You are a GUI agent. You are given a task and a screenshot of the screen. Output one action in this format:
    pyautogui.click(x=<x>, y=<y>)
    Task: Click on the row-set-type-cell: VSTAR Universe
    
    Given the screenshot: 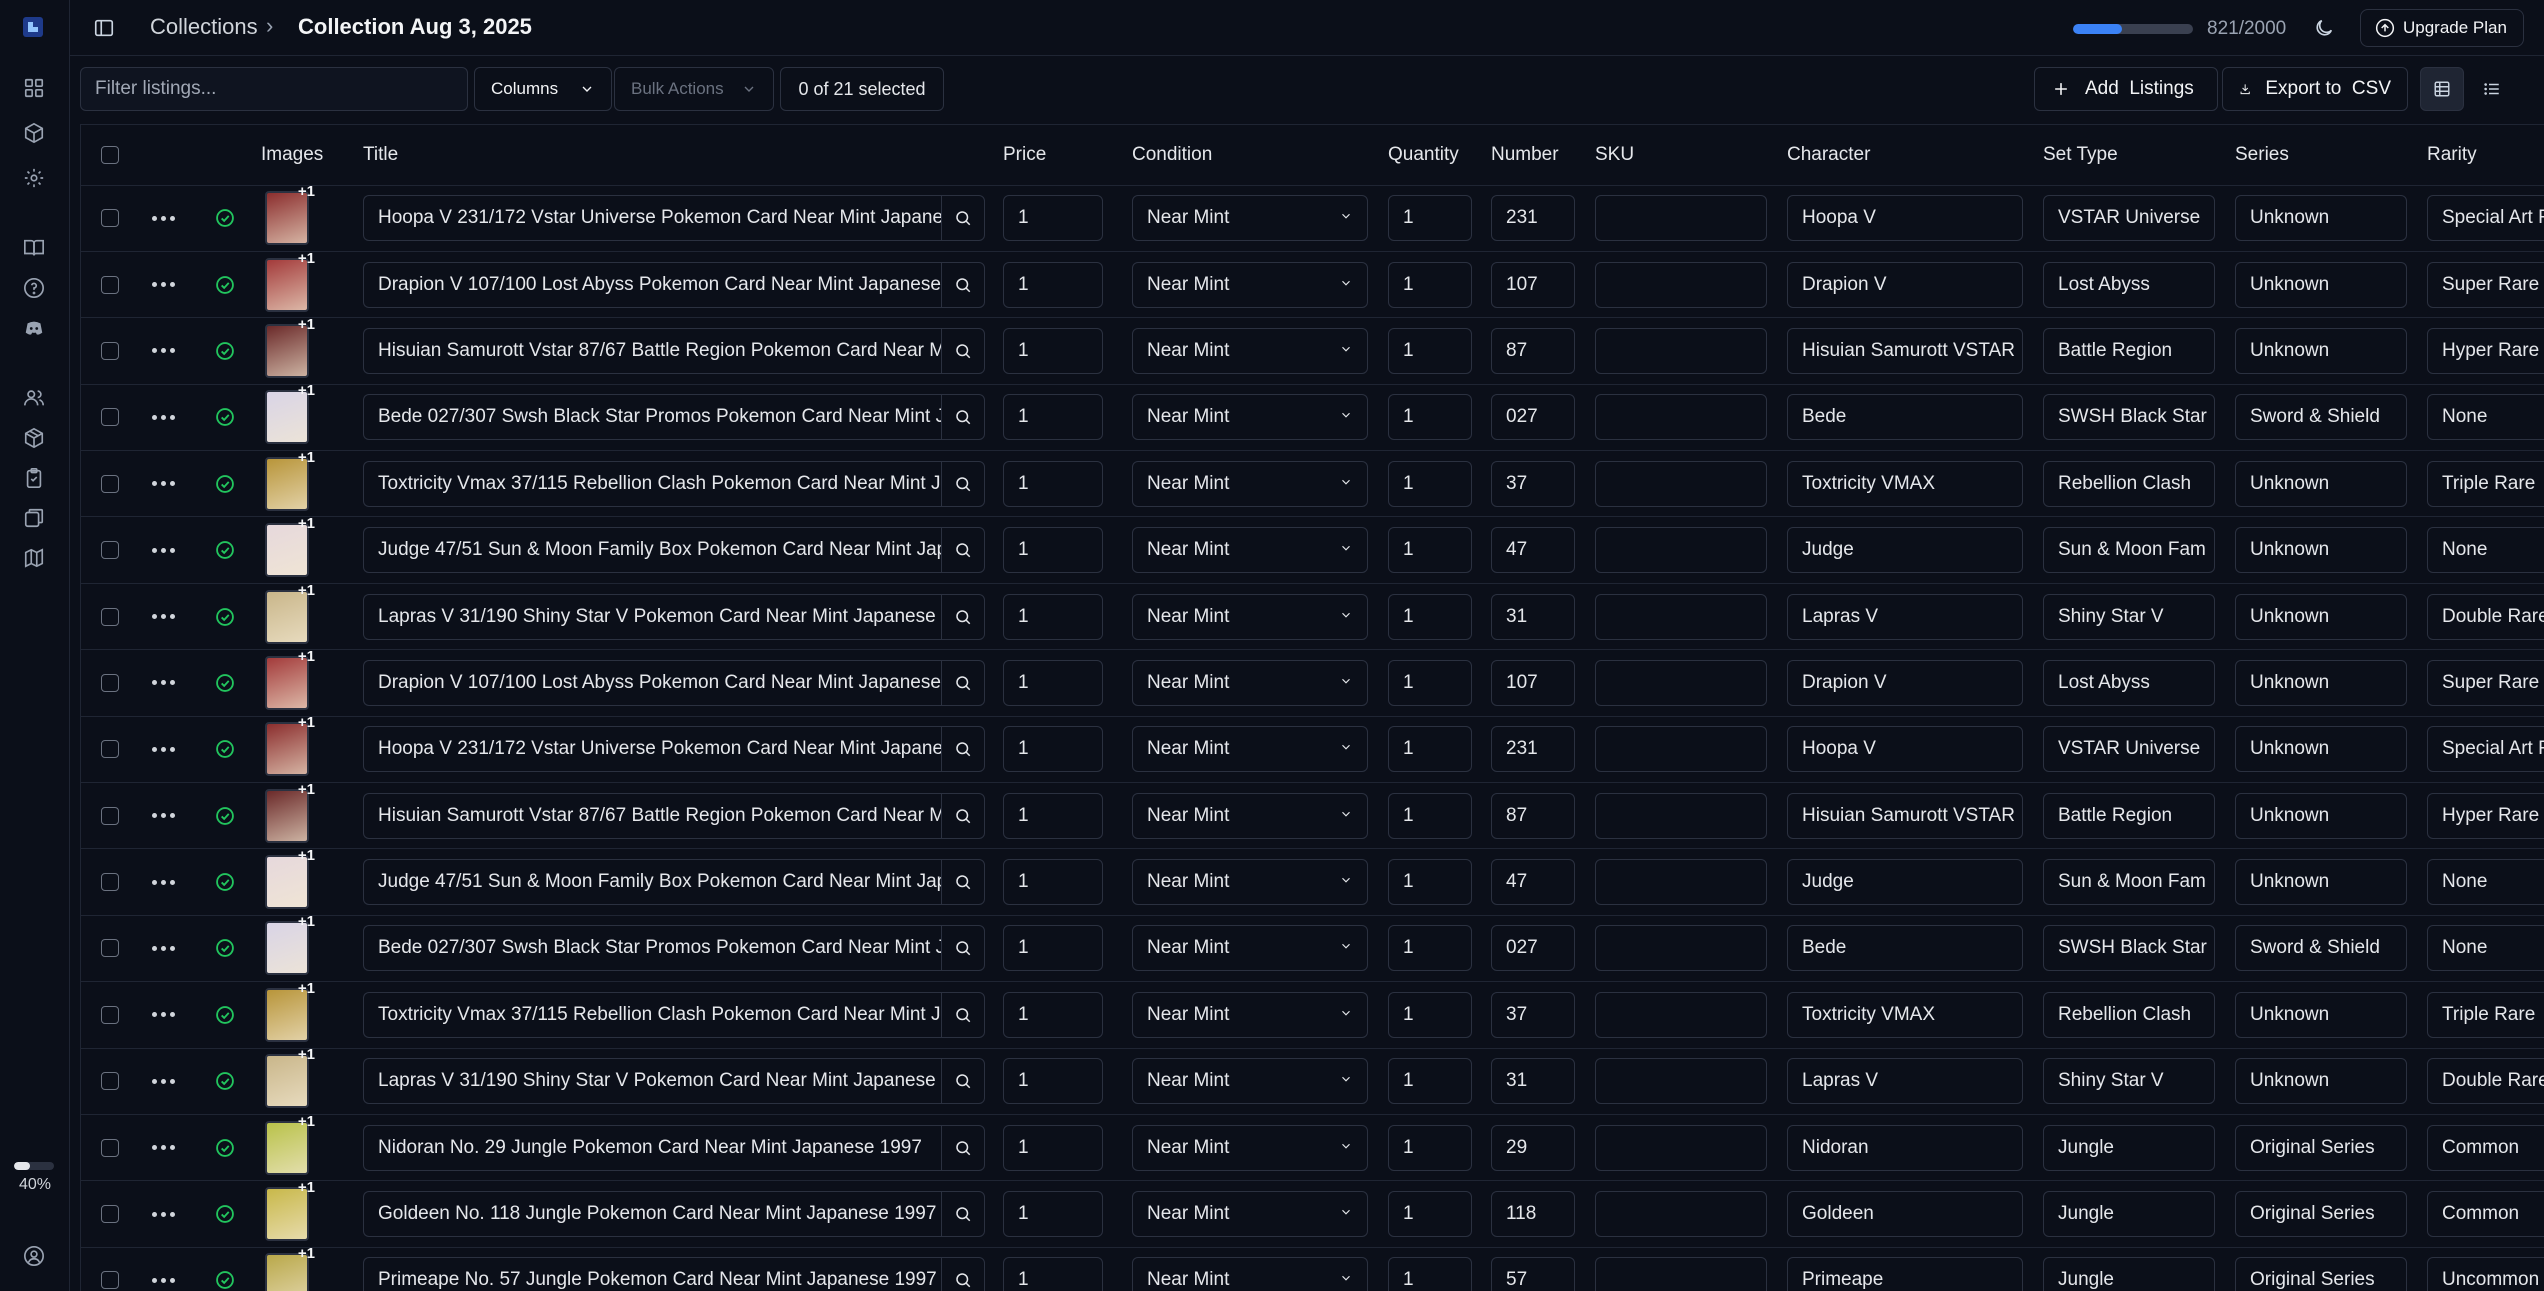 What is the action you would take?
    pyautogui.click(x=2133, y=750)
    